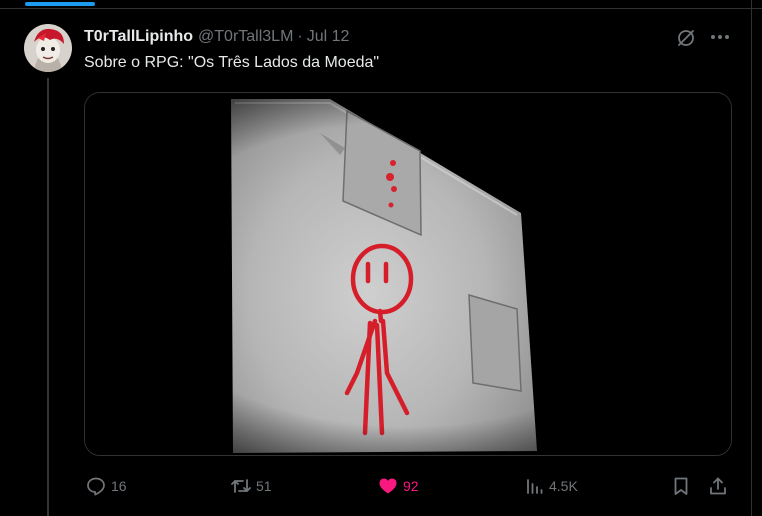 The width and height of the screenshot is (762, 516). I want to click on thread-line, so click(48, 297).